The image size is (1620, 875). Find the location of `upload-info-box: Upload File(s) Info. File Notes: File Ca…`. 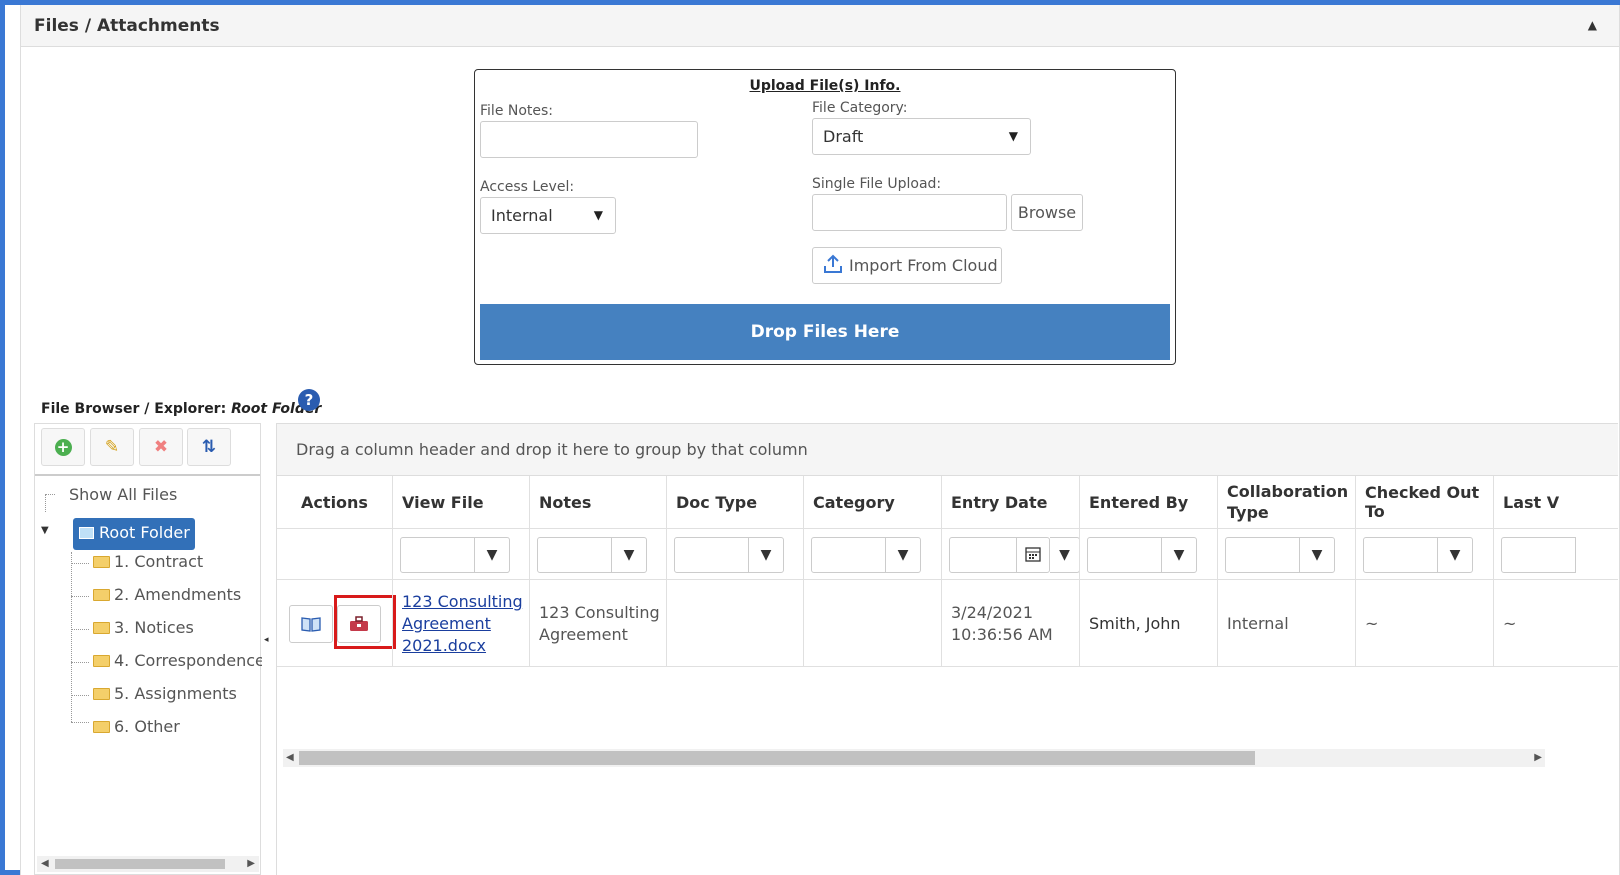

upload-info-box: Upload File(s) Info. File Notes: File Ca… is located at coordinates (825, 217).